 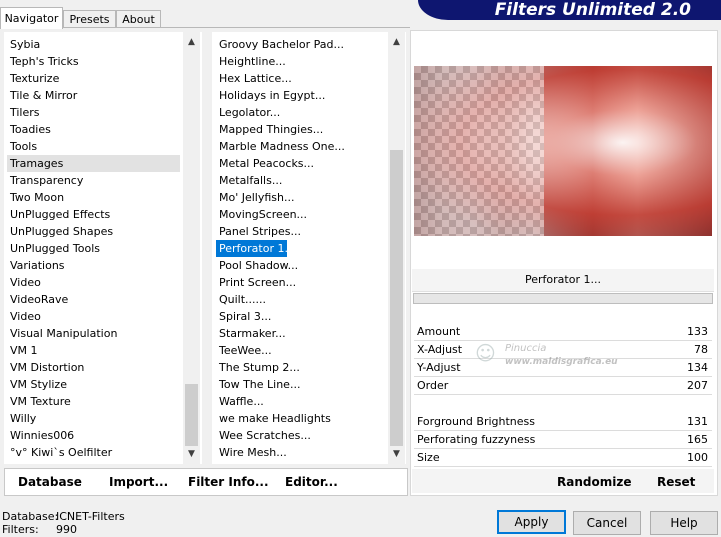 I want to click on filter-scroll-thumb, so click(x=396, y=298).